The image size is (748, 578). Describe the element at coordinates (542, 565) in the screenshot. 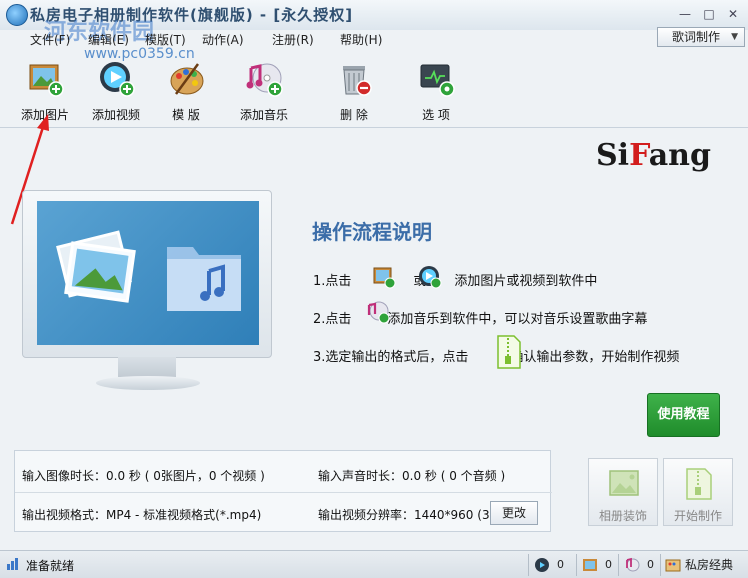

I see `video-icon` at that location.